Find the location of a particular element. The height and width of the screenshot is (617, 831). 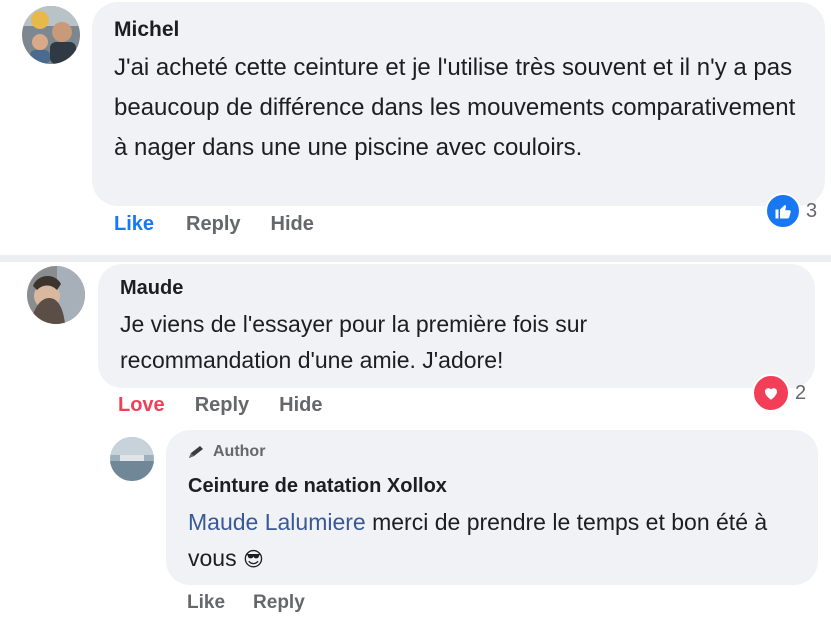

author-badge: Author is located at coordinates (226, 452).